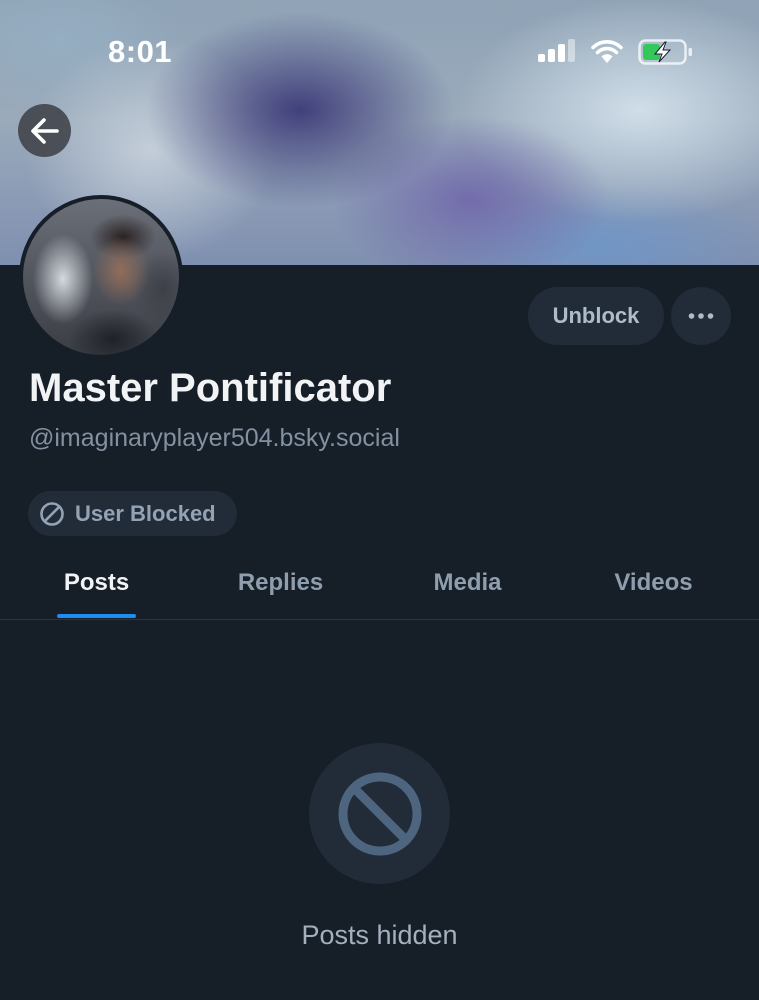 The width and height of the screenshot is (759, 1000). I want to click on wifi-icon, so click(607, 51).